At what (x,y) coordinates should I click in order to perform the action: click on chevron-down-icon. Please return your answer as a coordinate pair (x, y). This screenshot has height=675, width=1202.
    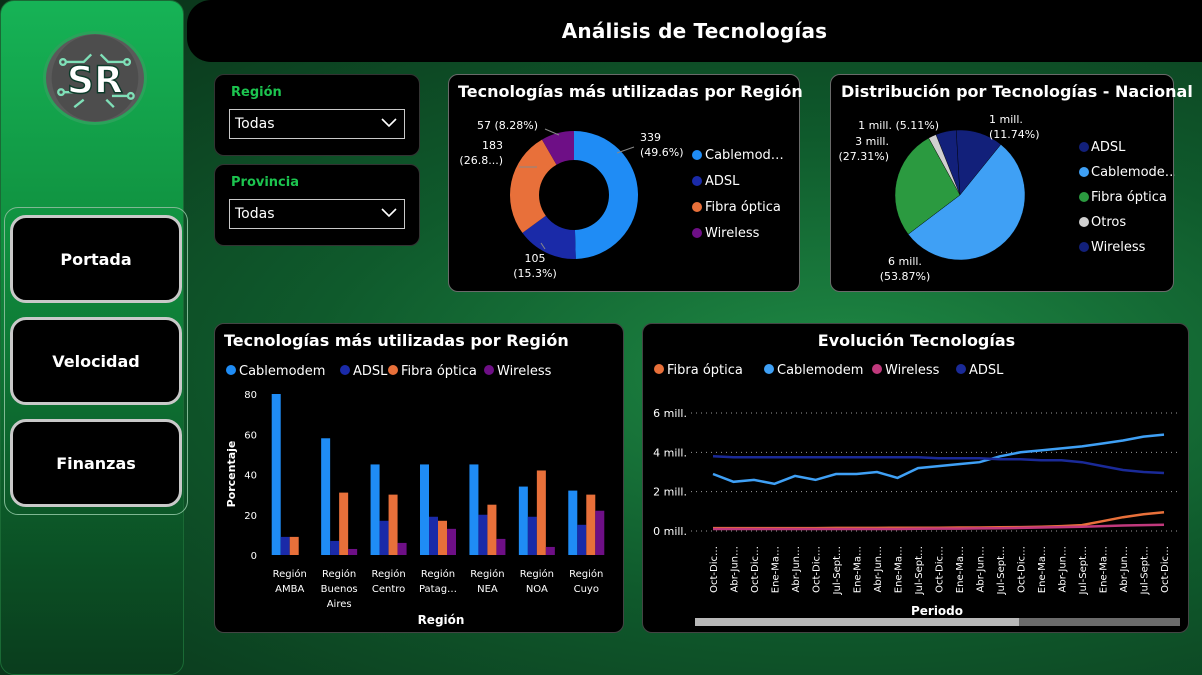
    Looking at the image, I should click on (389, 213).